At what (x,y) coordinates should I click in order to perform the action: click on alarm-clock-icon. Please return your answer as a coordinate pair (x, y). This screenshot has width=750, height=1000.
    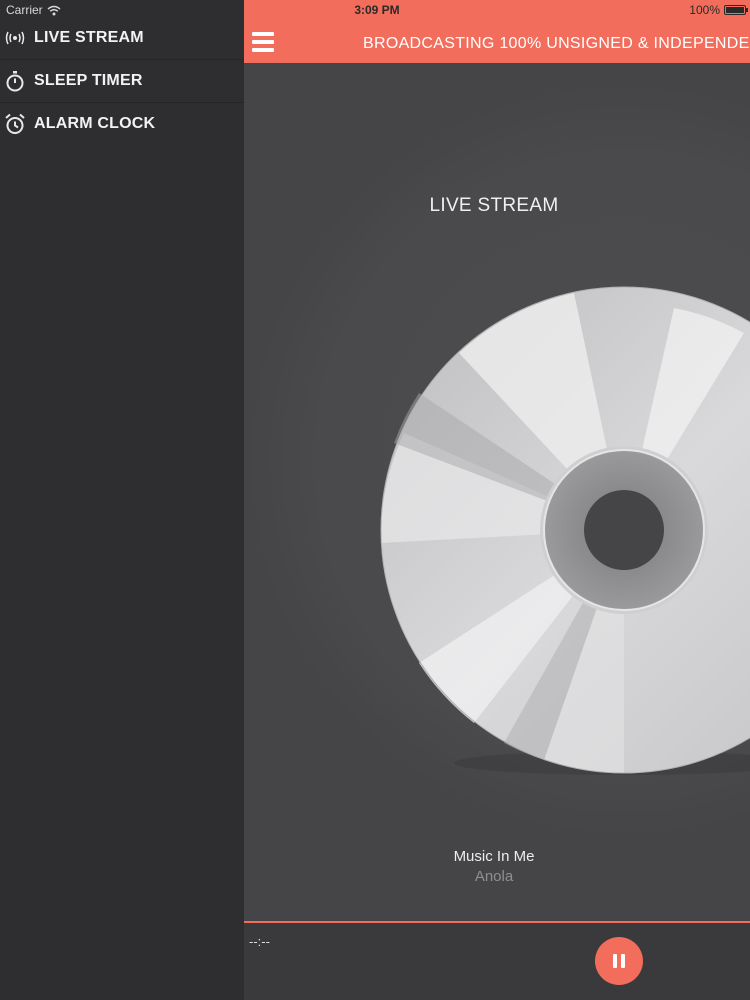
    Looking at the image, I should click on (15, 124).